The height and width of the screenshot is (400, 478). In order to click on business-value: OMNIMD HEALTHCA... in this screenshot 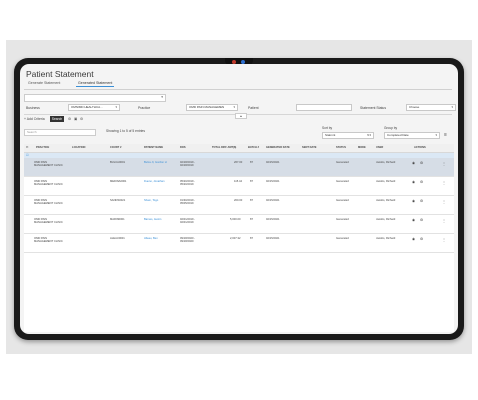, I will do `click(87, 107)`.